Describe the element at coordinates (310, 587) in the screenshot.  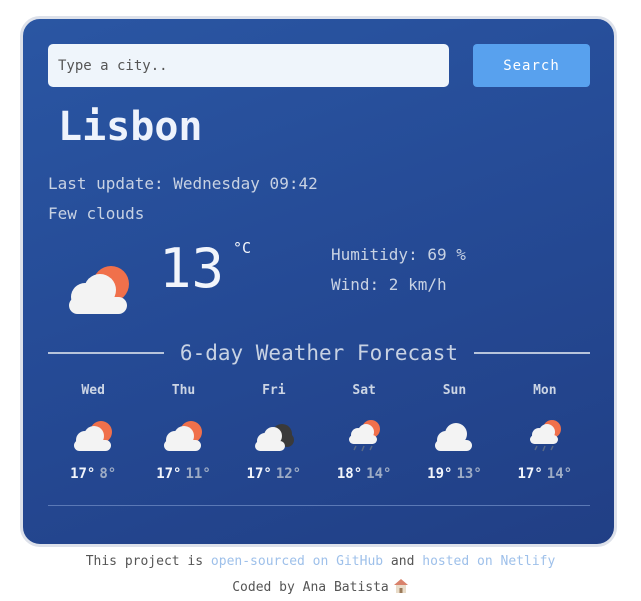
I see `credit-text: Coded by Ana Batista` at that location.